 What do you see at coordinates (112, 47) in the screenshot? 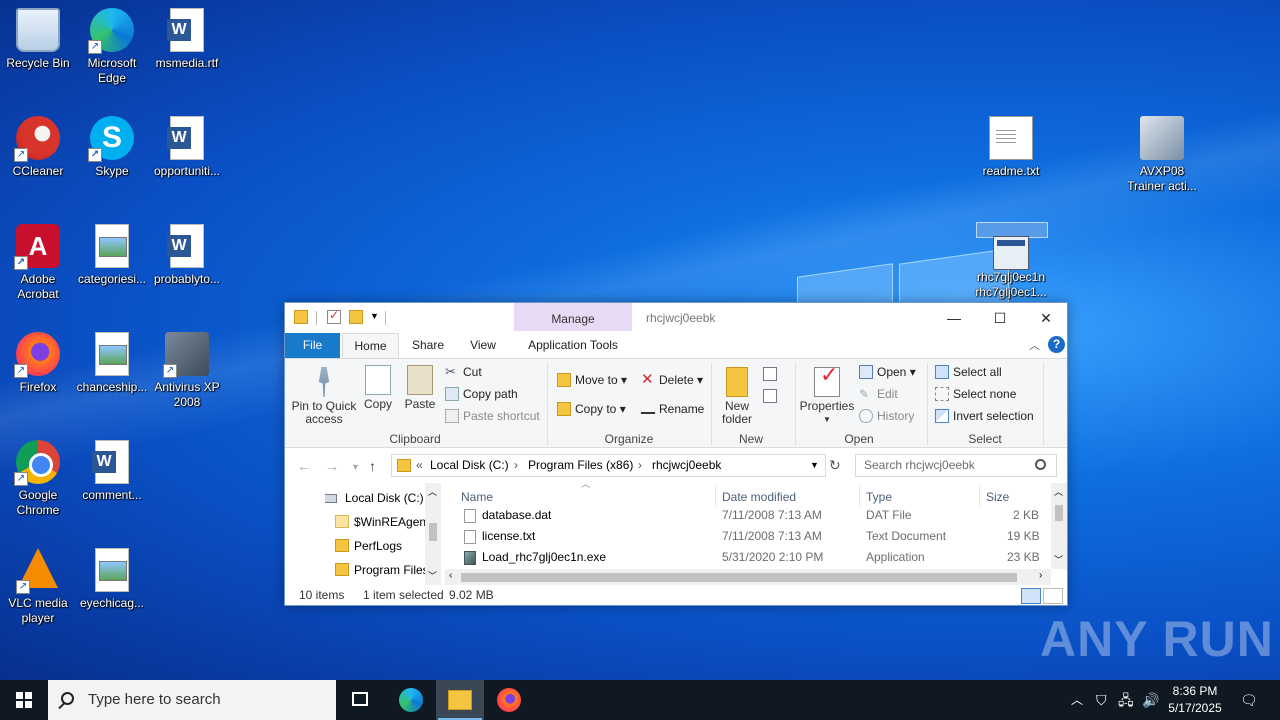
I see `desktop-icon-microsoft-edge: ↗ Microsoft Edge` at bounding box center [112, 47].